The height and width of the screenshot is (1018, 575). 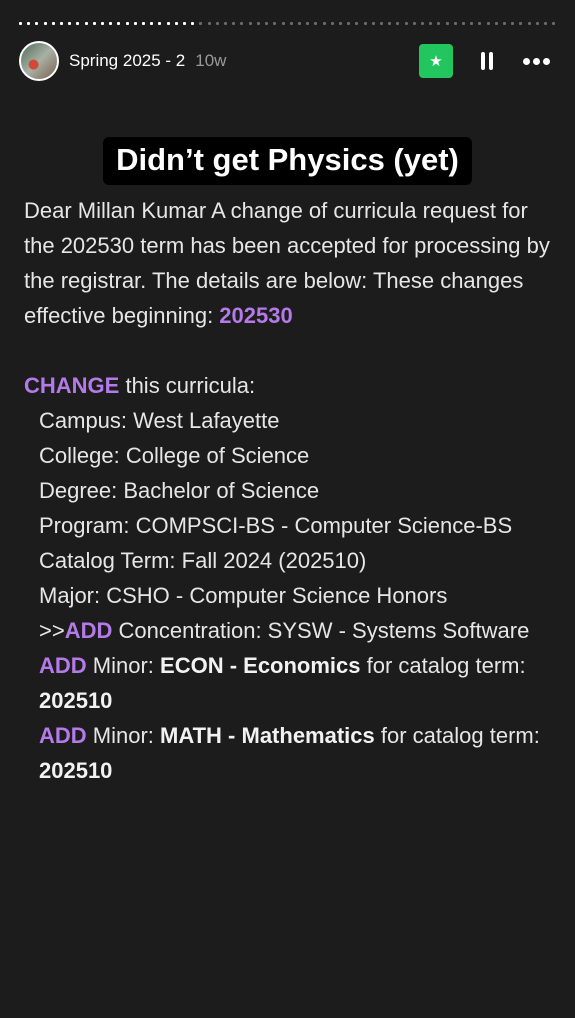 What do you see at coordinates (321, 630) in the screenshot?
I see `concentration-text: Concentration: SYSW - Systems Software` at bounding box center [321, 630].